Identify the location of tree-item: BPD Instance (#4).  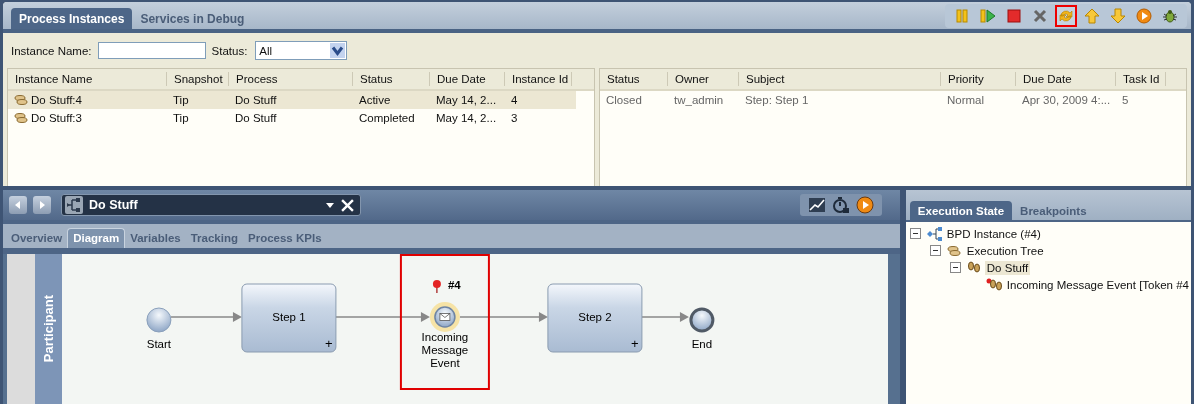
(993, 233).